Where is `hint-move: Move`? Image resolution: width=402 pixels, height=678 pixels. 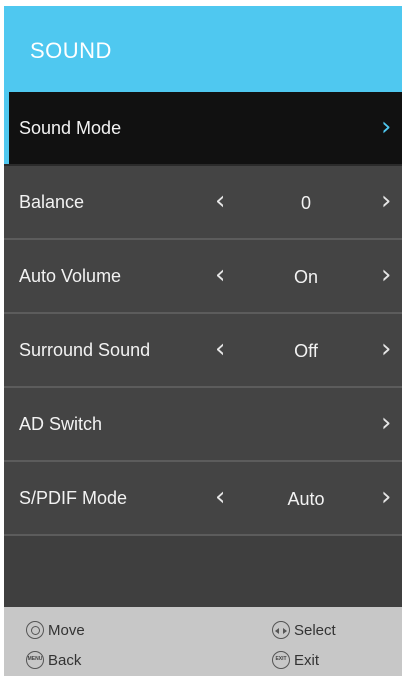 hint-move: Move is located at coordinates (55, 630).